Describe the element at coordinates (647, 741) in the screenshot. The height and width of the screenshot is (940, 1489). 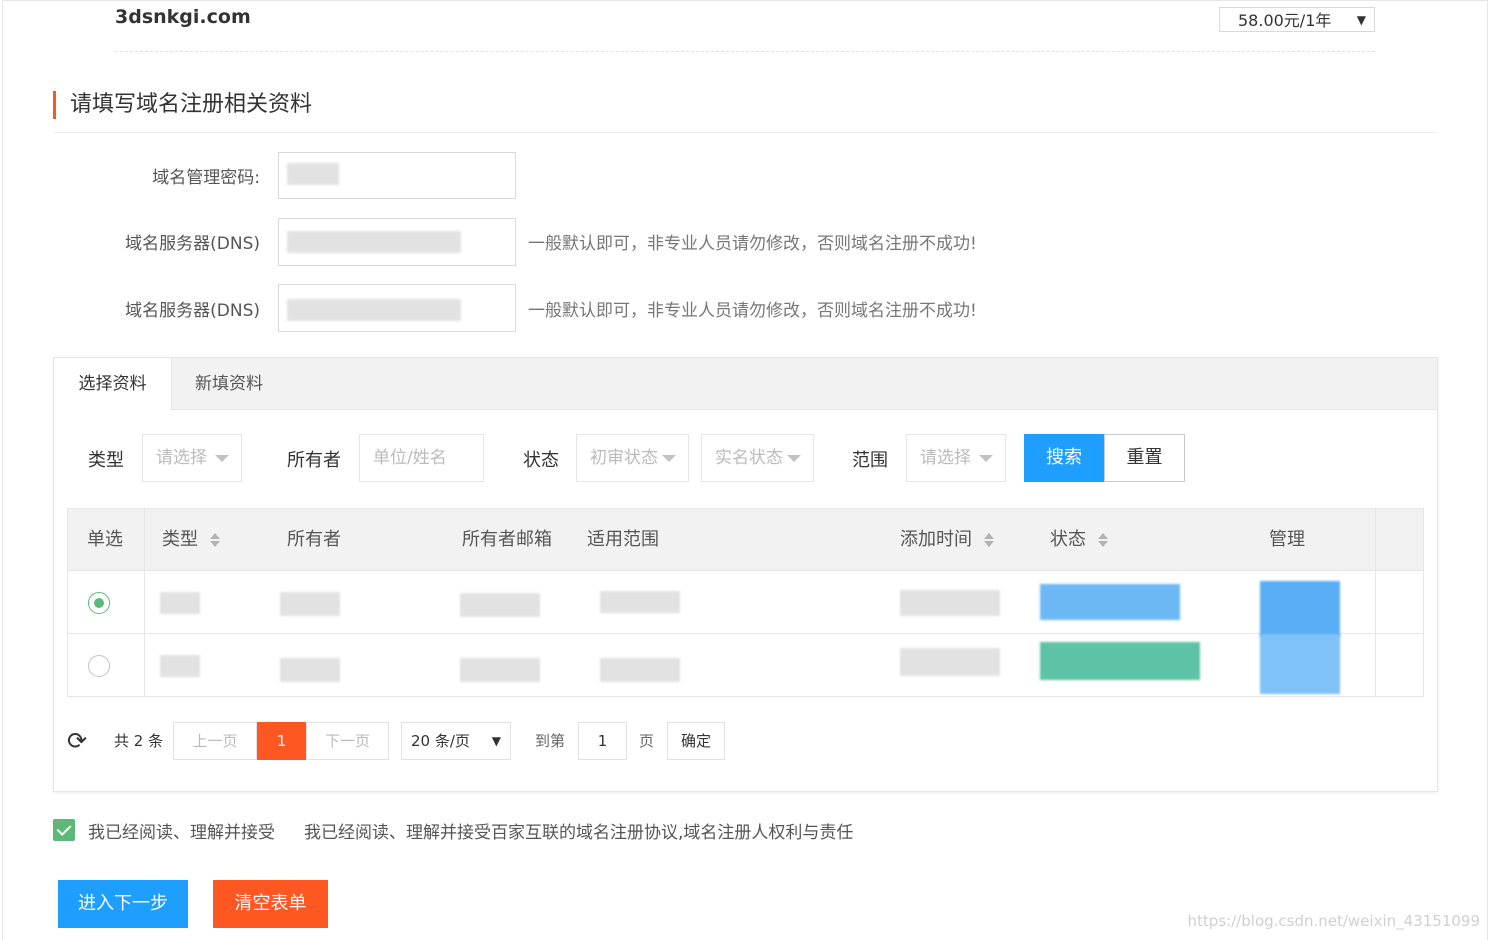
I see `page-unit-label: 页` at that location.